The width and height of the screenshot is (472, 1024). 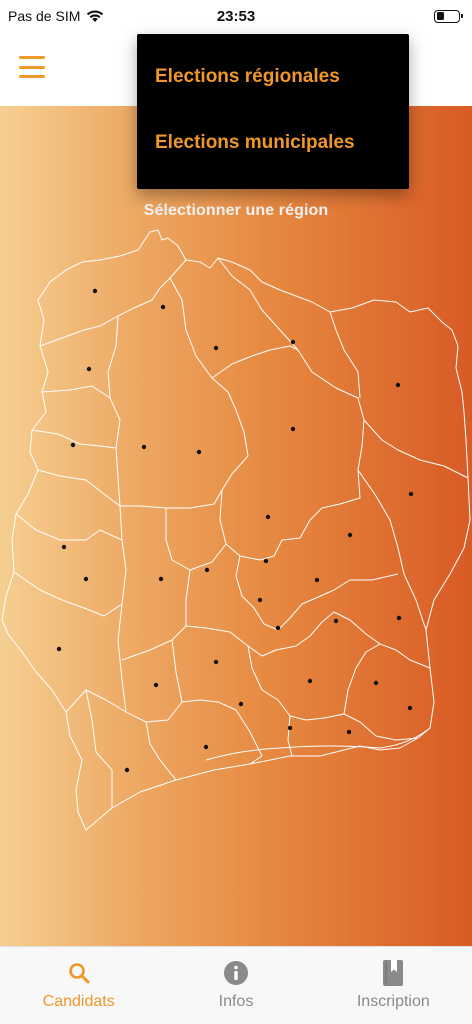 I want to click on tab-bar: Candidats Infos Inscription, so click(x=236, y=985).